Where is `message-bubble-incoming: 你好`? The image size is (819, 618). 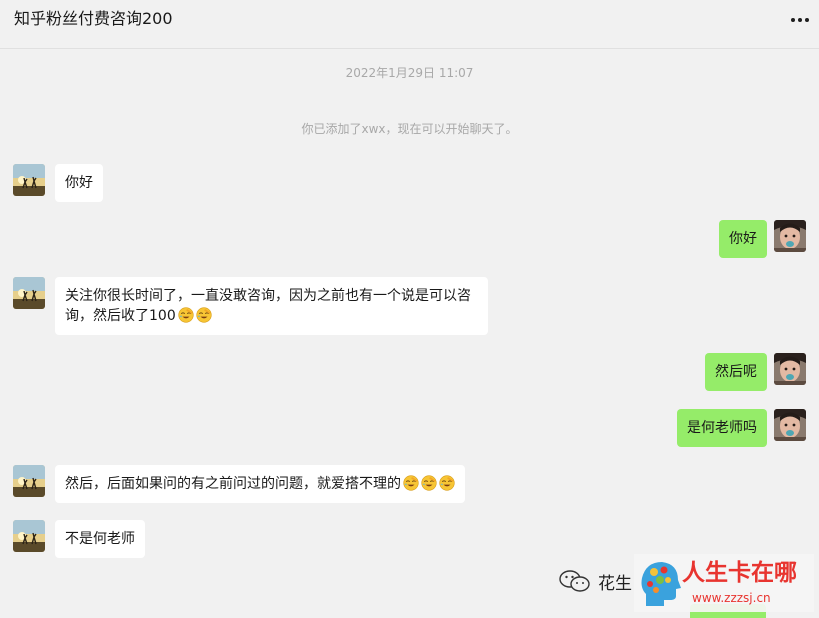
message-bubble-incoming: 你好 is located at coordinates (79, 183).